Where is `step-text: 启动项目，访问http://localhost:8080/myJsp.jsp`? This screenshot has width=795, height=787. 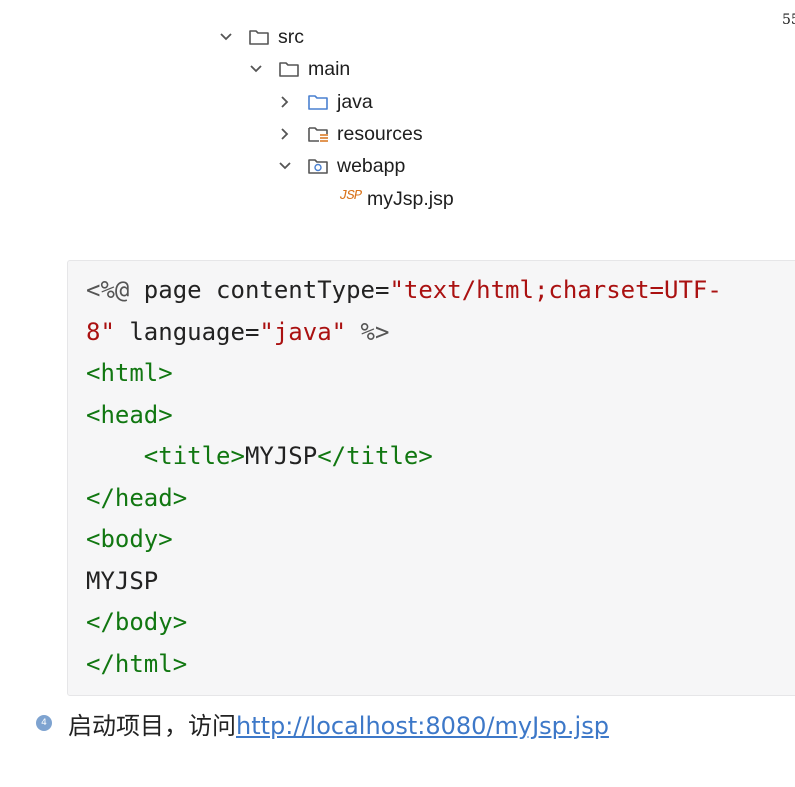 step-text: 启动项目，访问http://localhost:8080/myJsp.jsp is located at coordinates (338, 726).